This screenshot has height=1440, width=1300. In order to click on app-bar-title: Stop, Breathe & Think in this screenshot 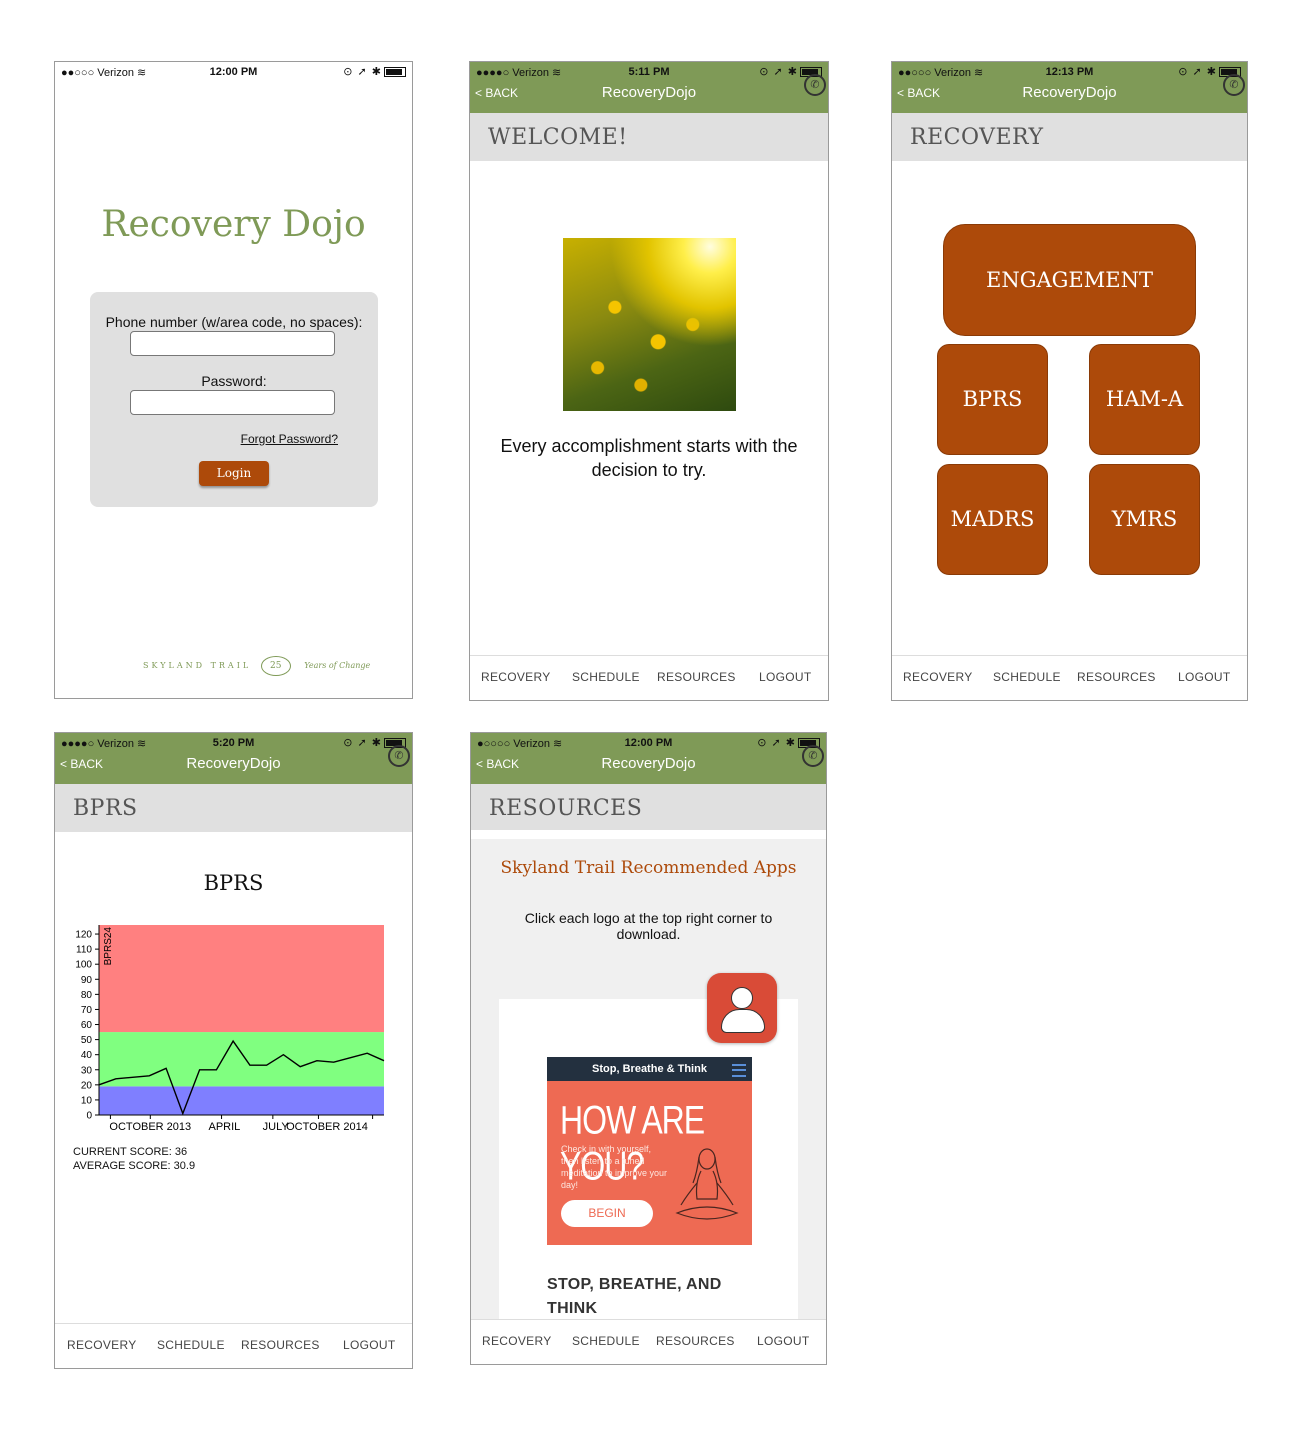, I will do `click(649, 1069)`.